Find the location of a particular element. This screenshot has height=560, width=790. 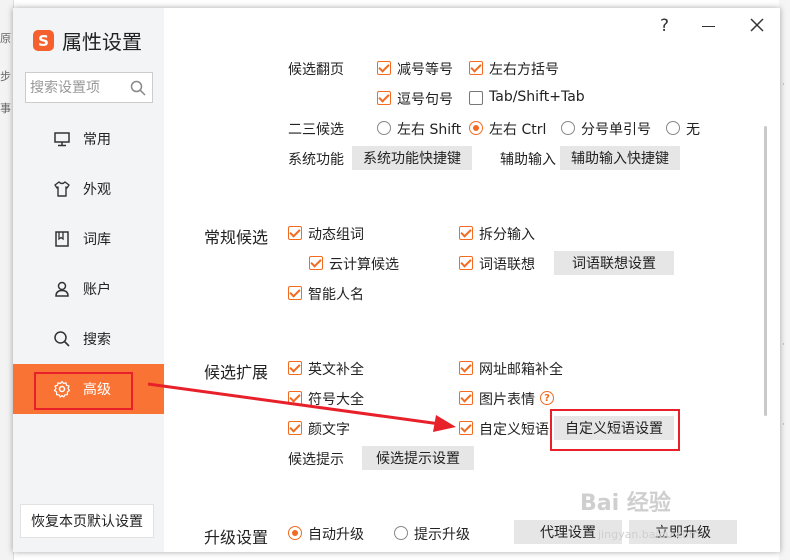

checkbox-brackets is located at coordinates (476, 68).